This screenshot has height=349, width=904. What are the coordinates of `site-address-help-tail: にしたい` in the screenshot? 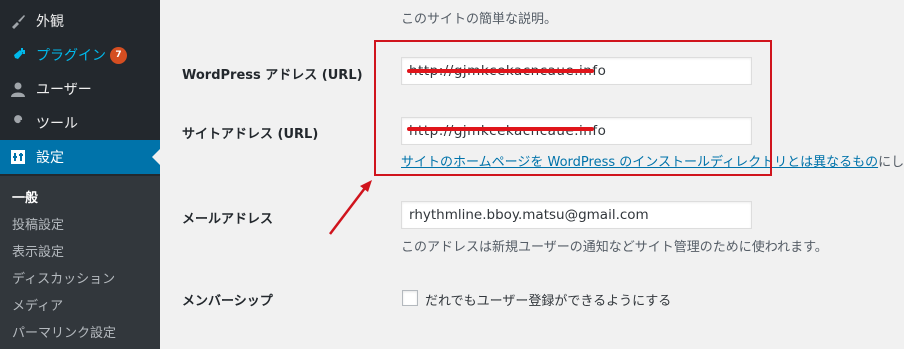 It's located at (891, 162).